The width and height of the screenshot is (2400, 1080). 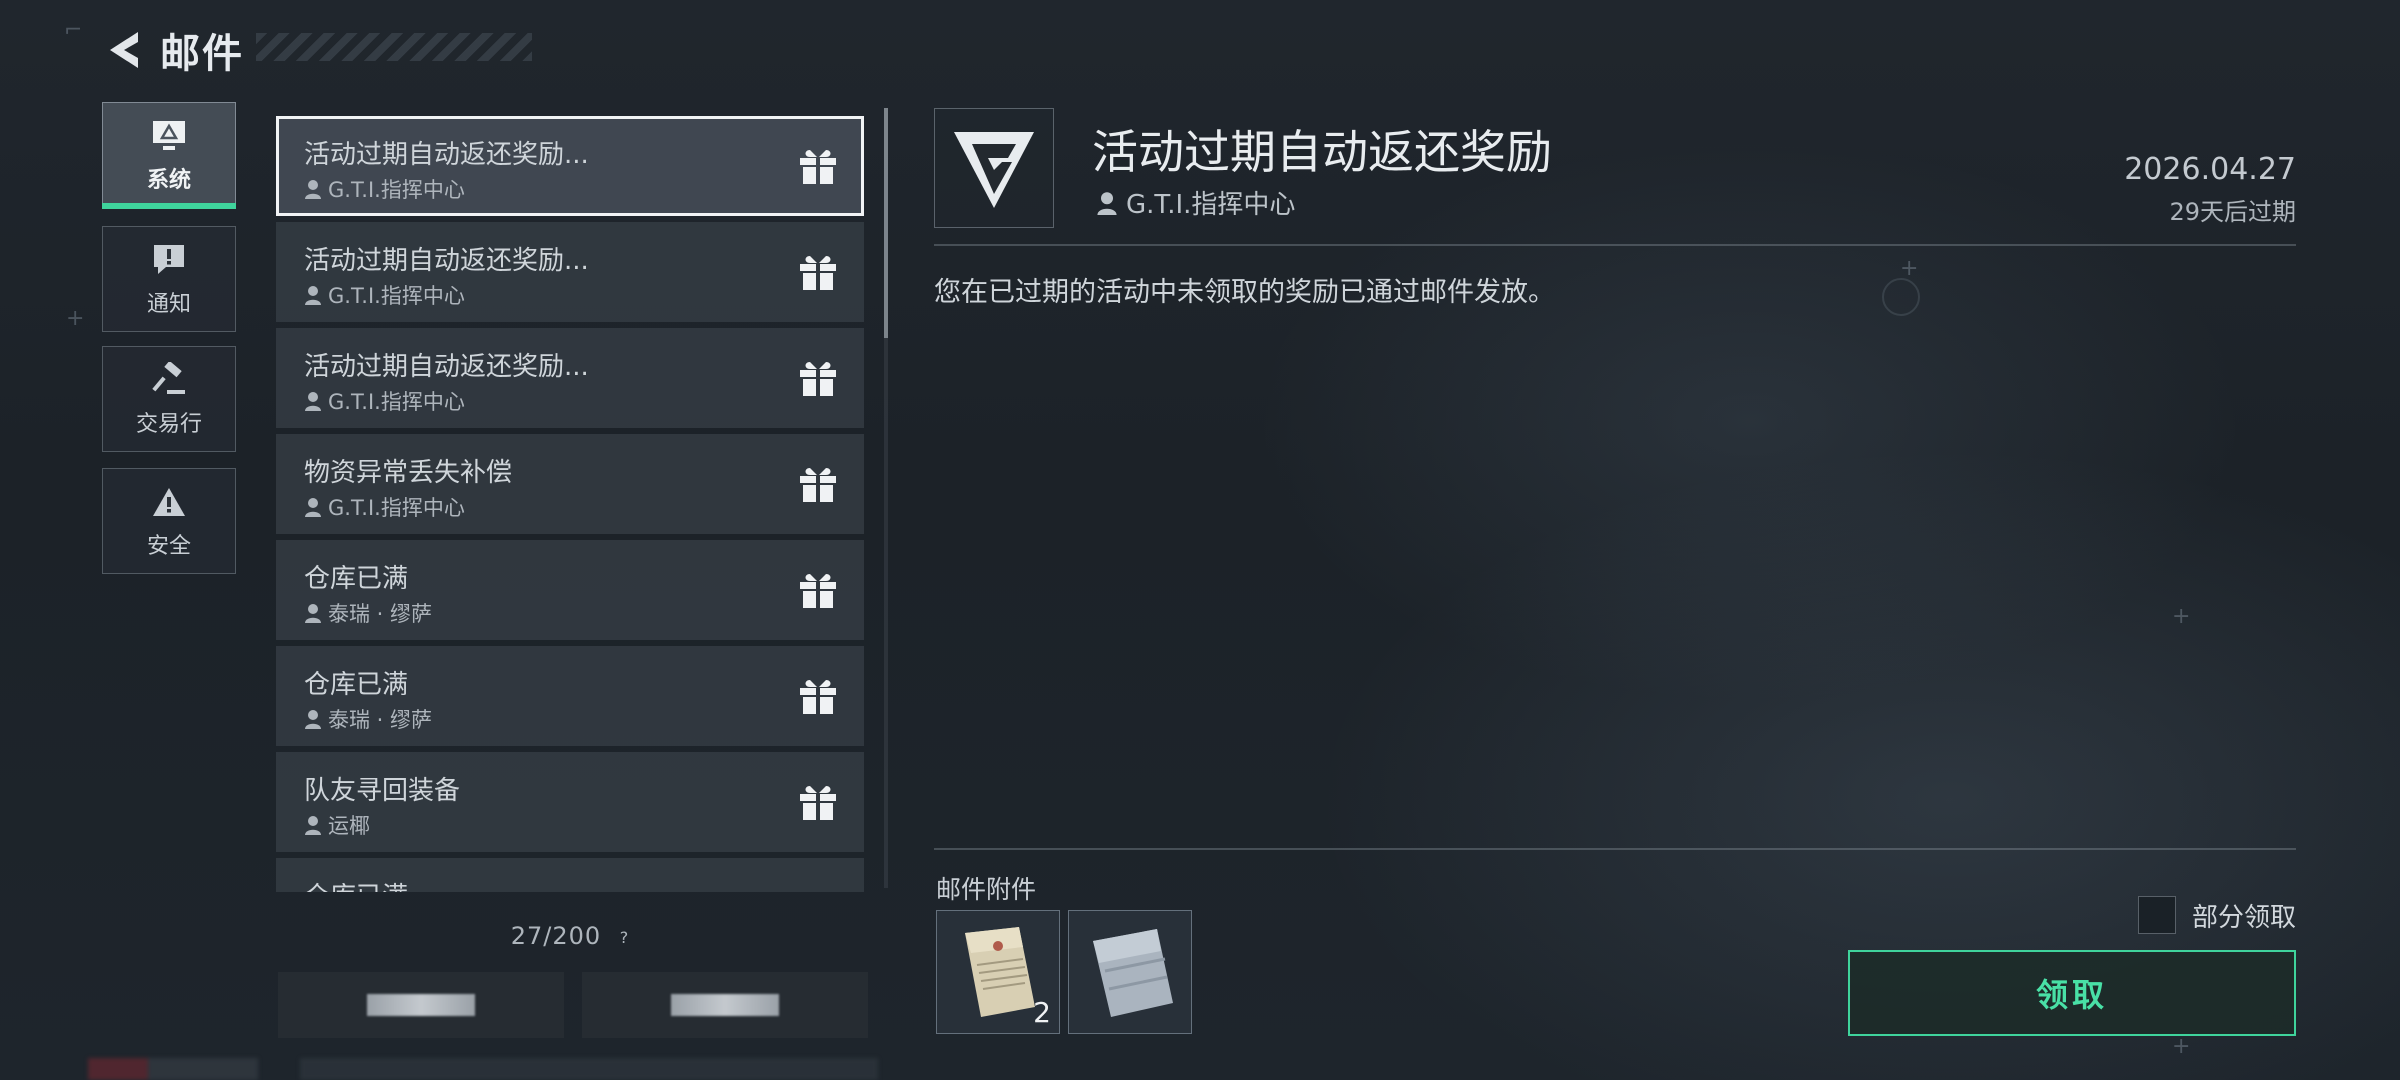 I want to click on claim-all-button, so click(x=725, y=1005).